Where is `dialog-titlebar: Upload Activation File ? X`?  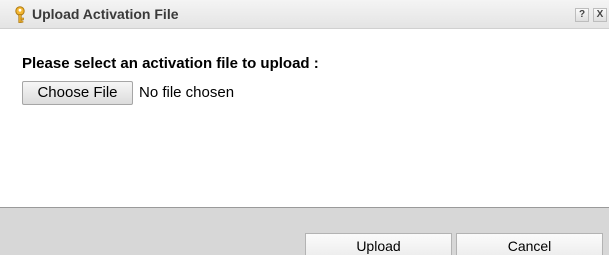 dialog-titlebar: Upload Activation File ? X is located at coordinates (304, 14).